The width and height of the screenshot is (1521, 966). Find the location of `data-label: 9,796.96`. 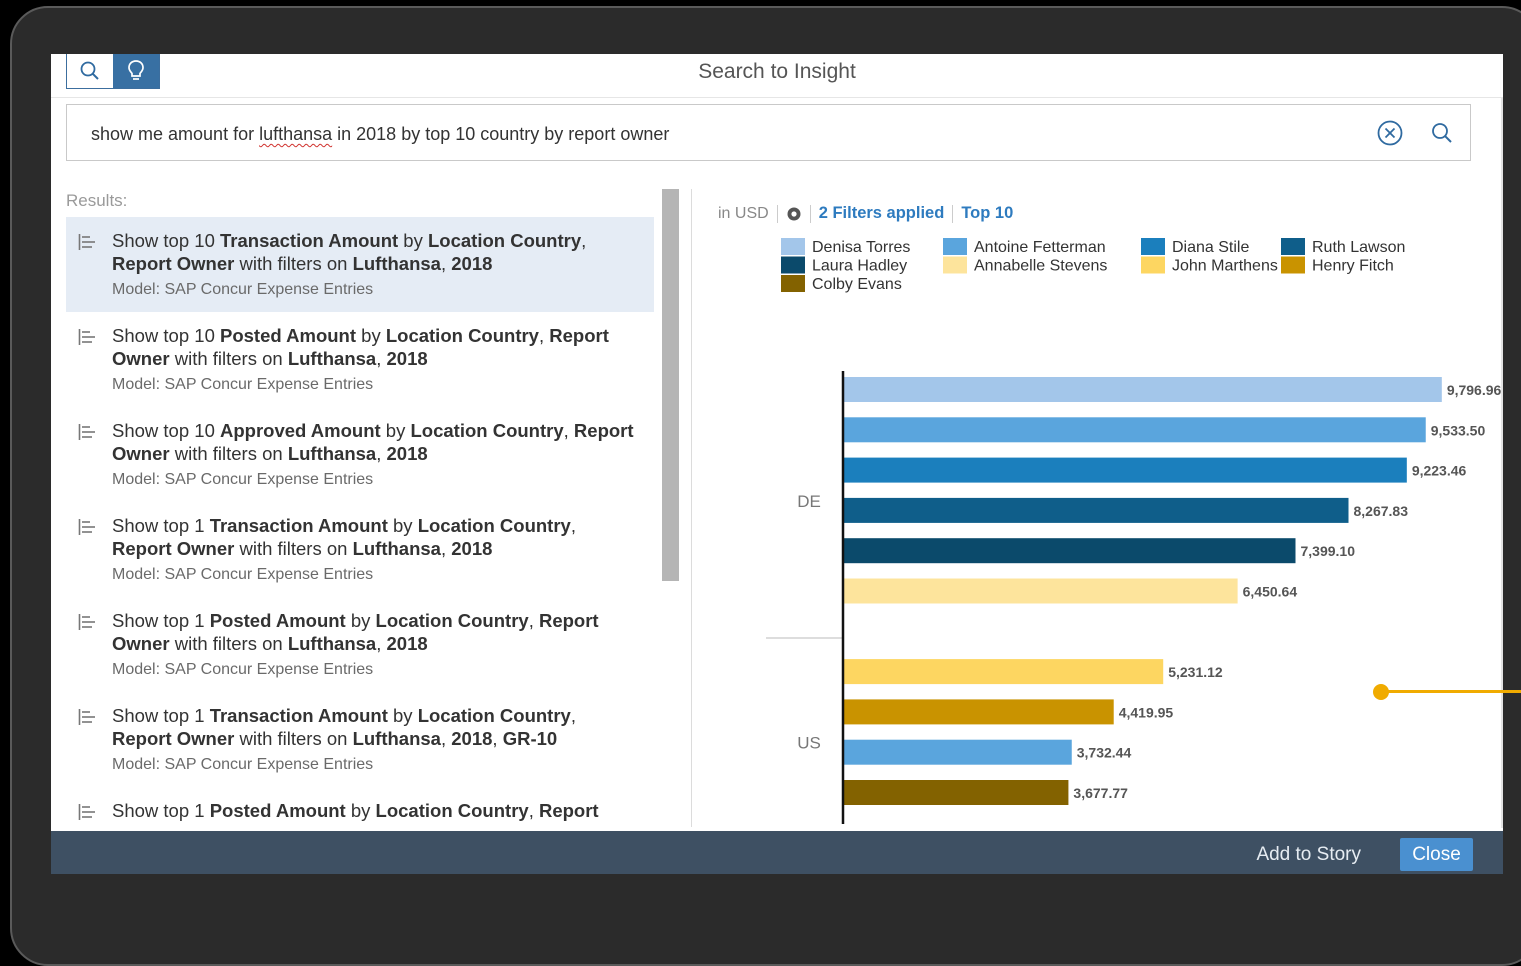

data-label: 9,796.96 is located at coordinates (1474, 390).